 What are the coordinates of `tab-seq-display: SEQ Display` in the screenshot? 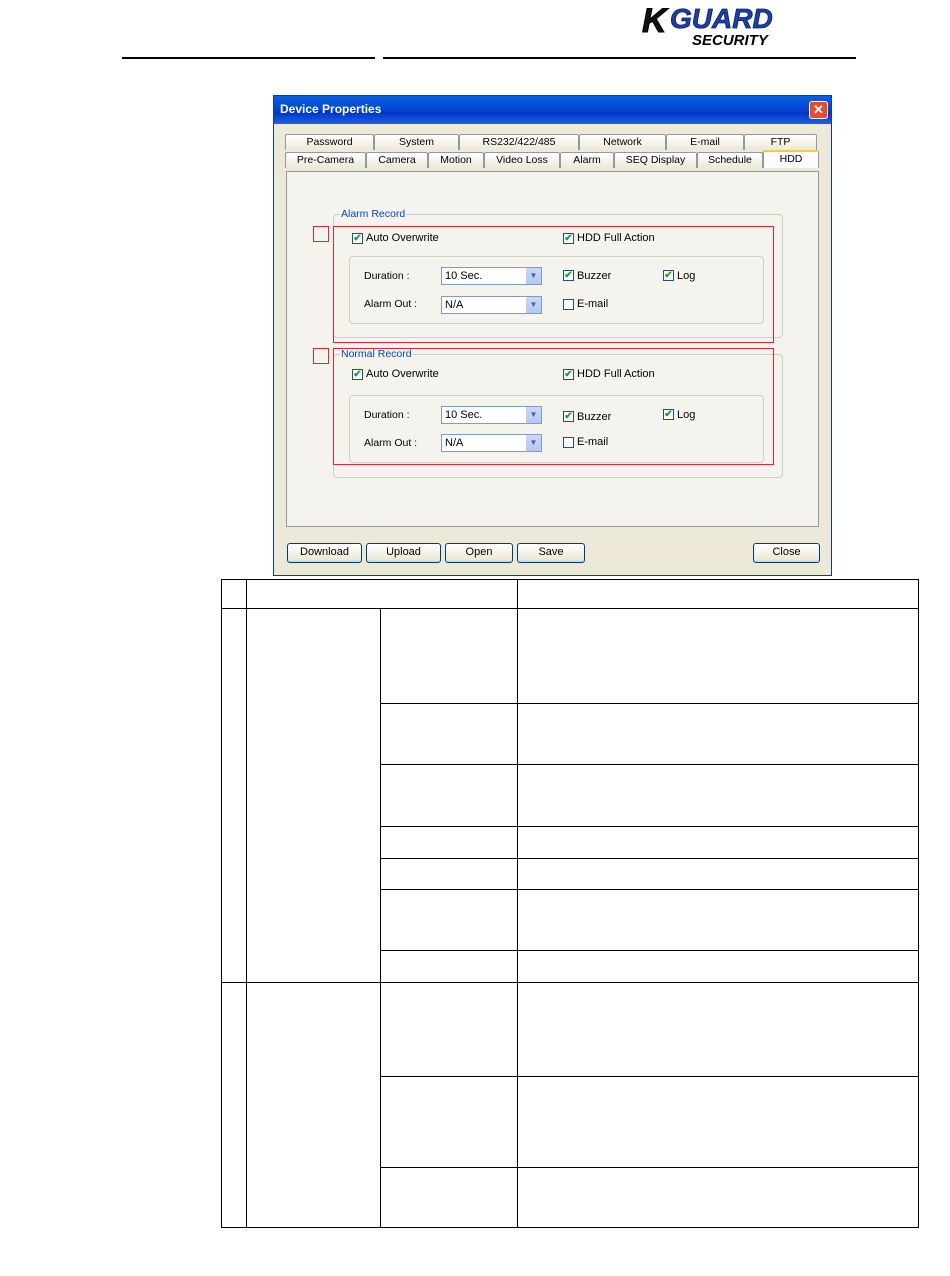 It's located at (655, 160).